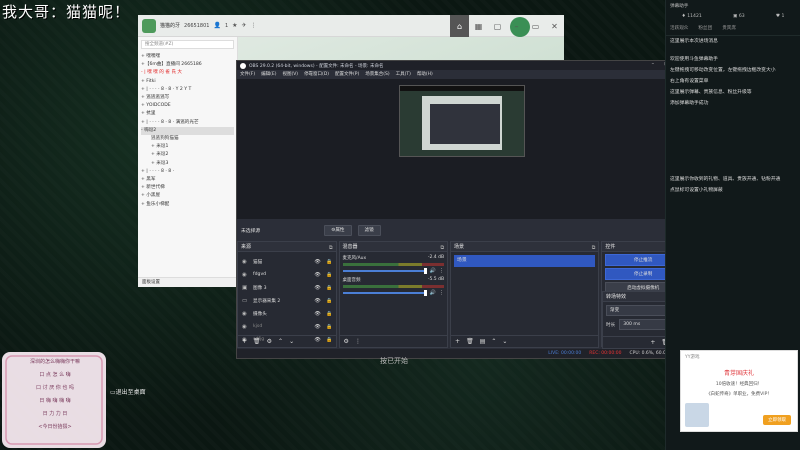 The height and width of the screenshot is (450, 800). Describe the element at coordinates (287, 313) in the screenshot. I see `source-item: ◉ 摄像头 👁 🔒` at that location.